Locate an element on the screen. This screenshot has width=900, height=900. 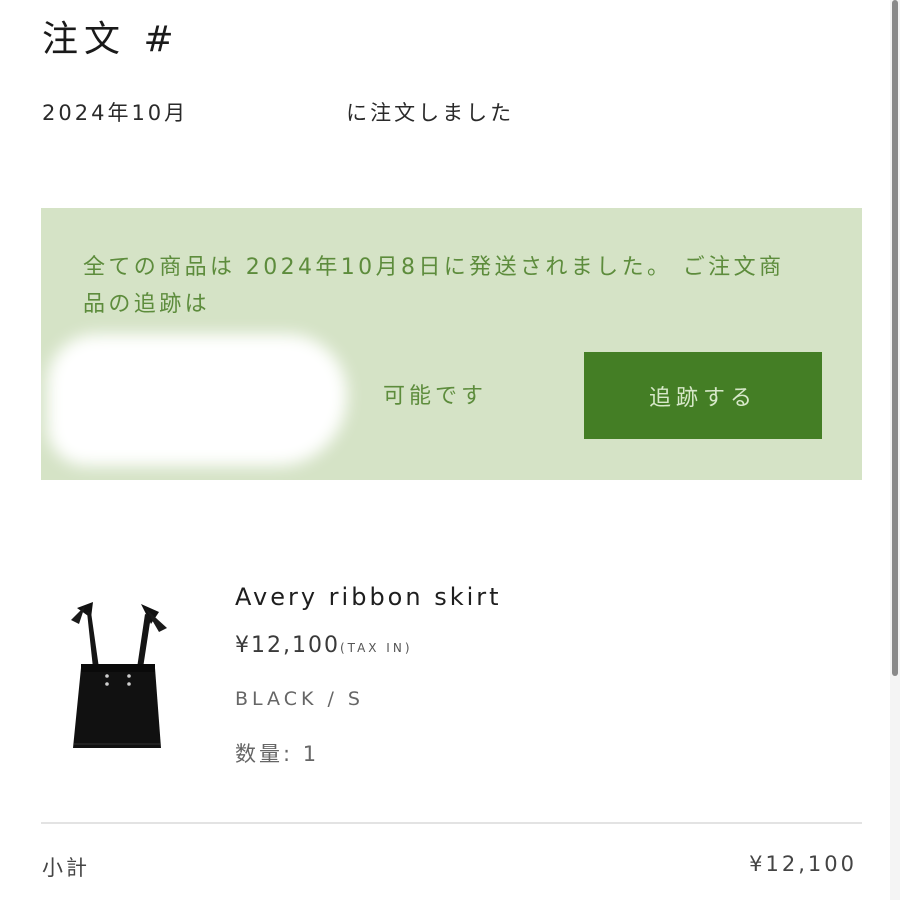
order-date: 2024年10月 に注文しました is located at coordinates (278, 112).